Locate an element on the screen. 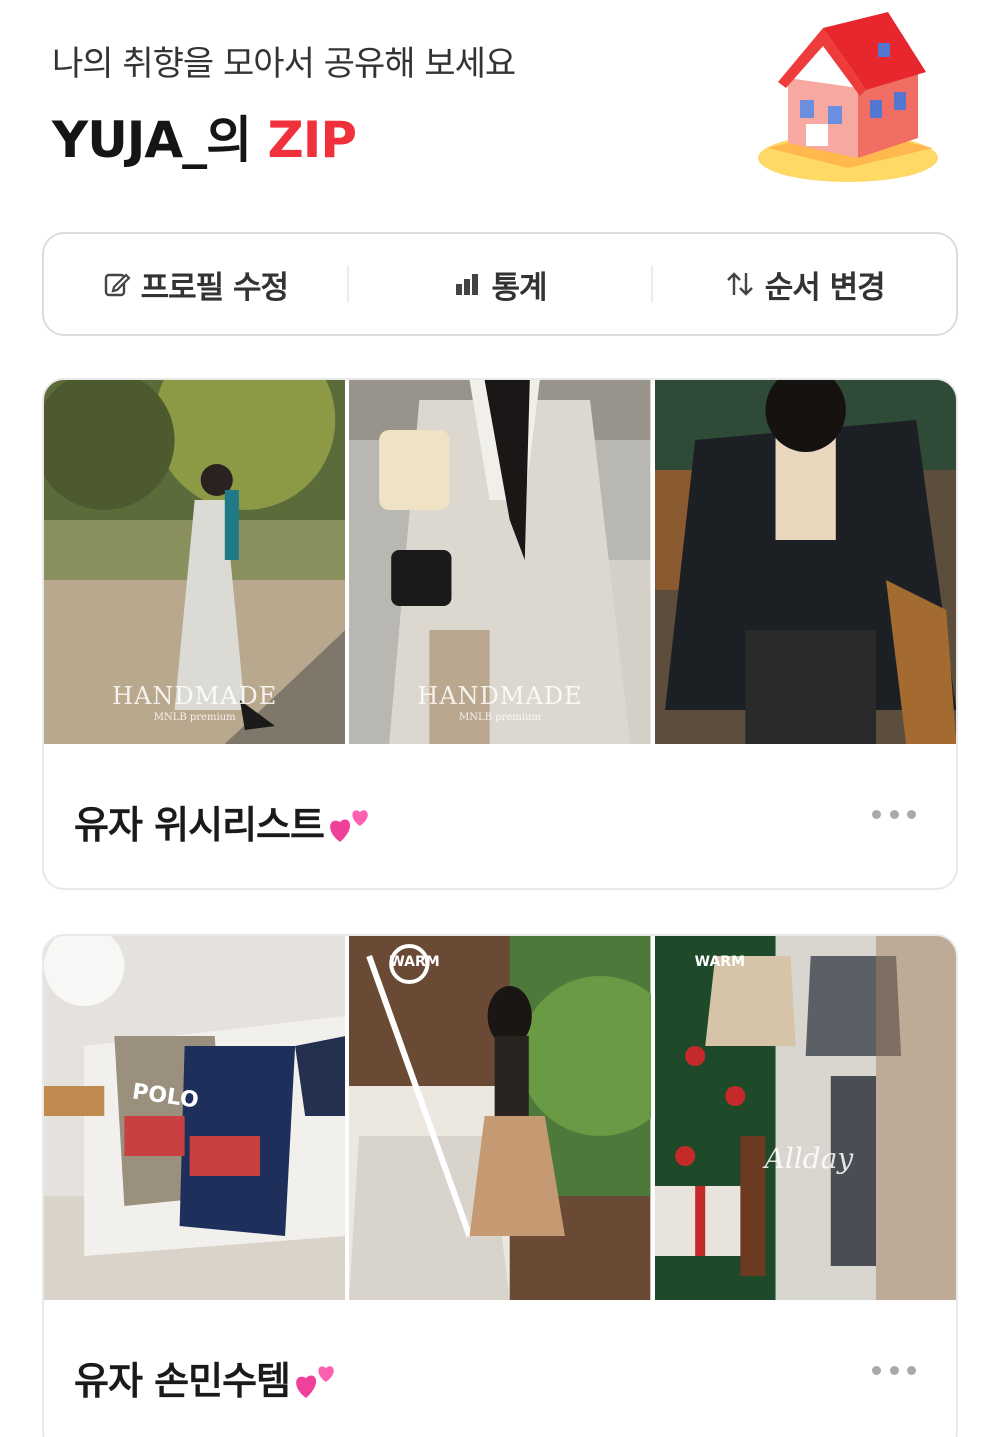 This screenshot has width=1000, height=1437. thumbnail-image is located at coordinates (805, 562).